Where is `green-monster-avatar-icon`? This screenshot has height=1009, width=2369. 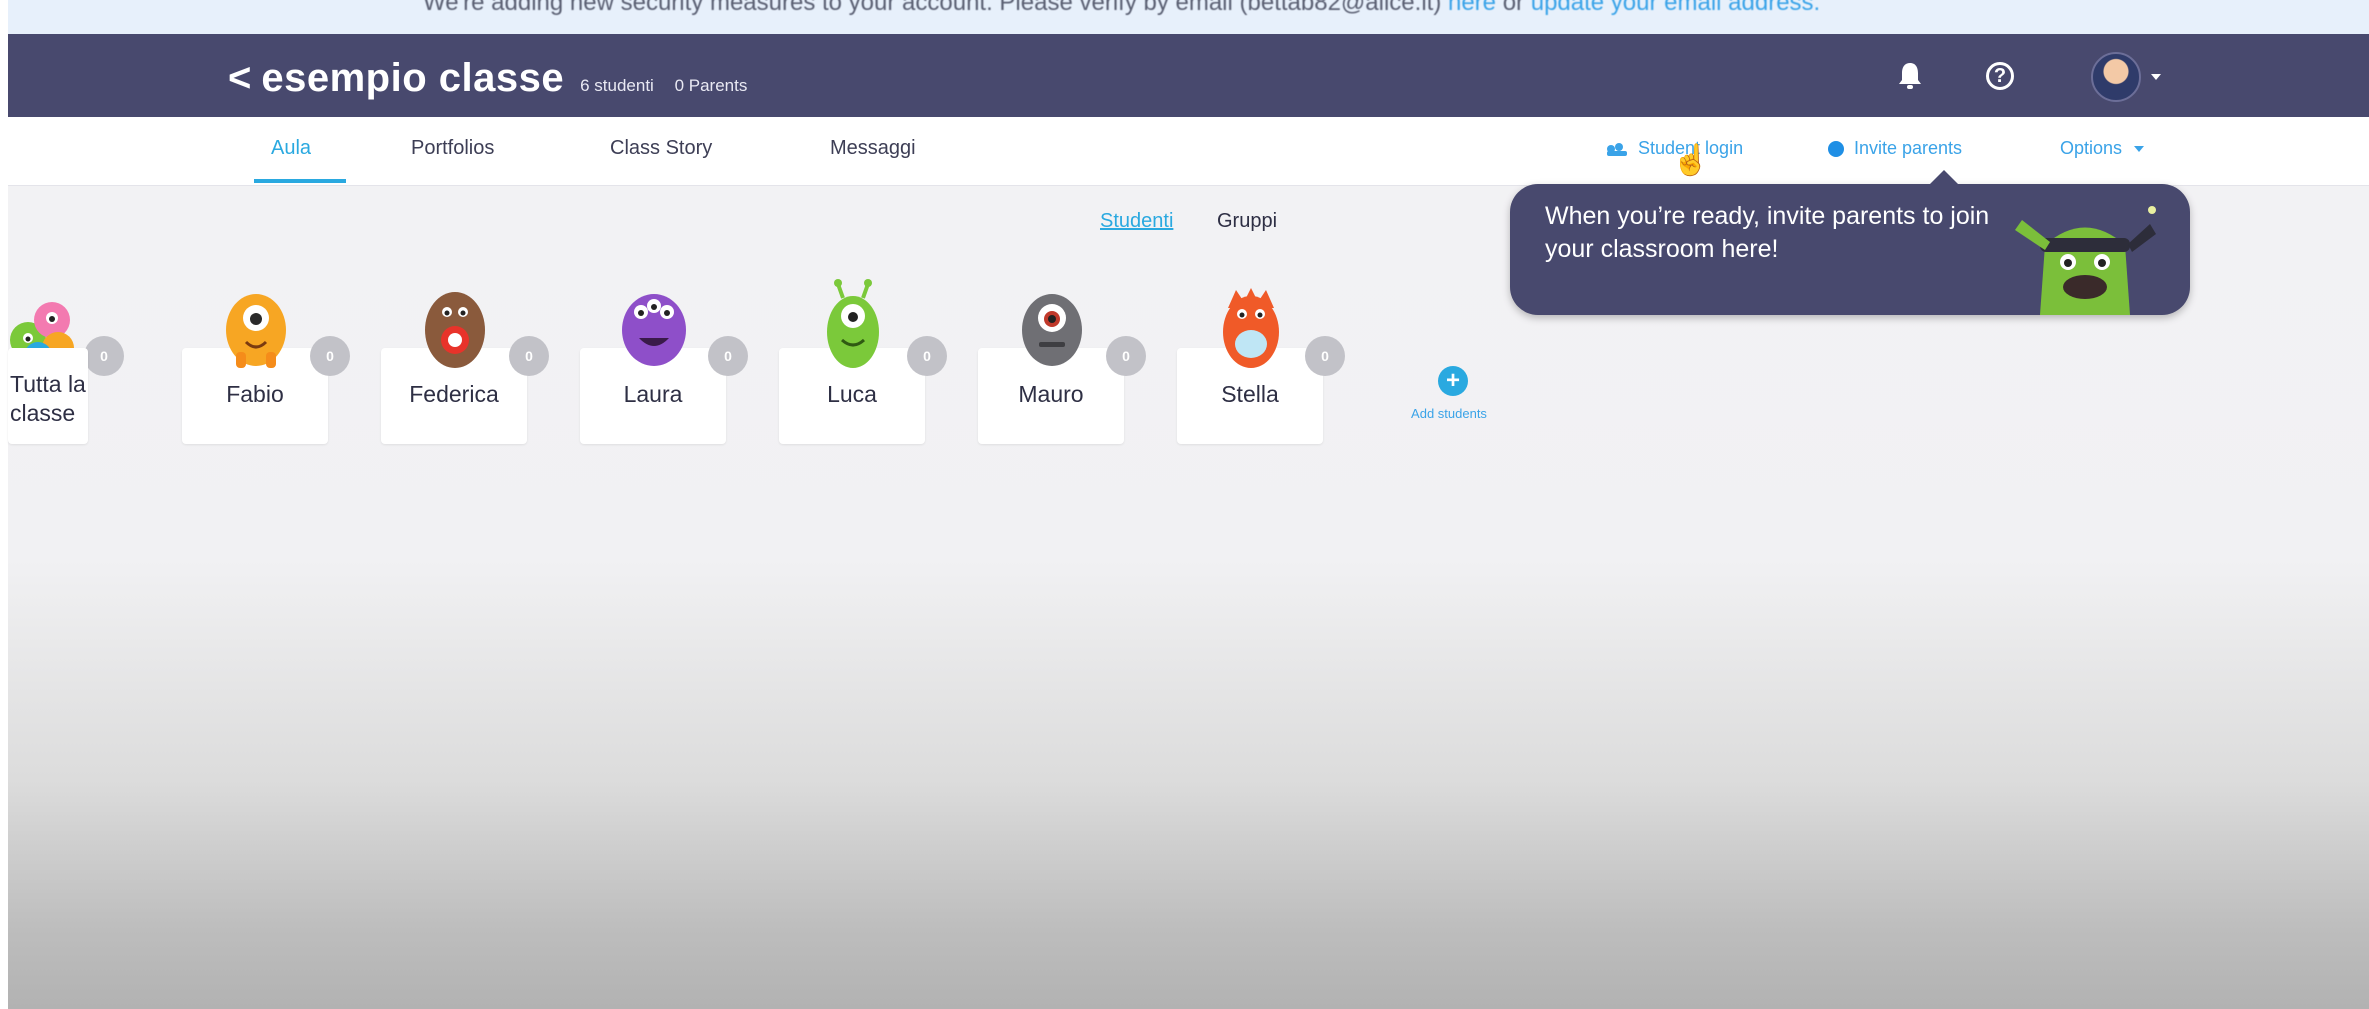 green-monster-avatar-icon is located at coordinates (853, 323).